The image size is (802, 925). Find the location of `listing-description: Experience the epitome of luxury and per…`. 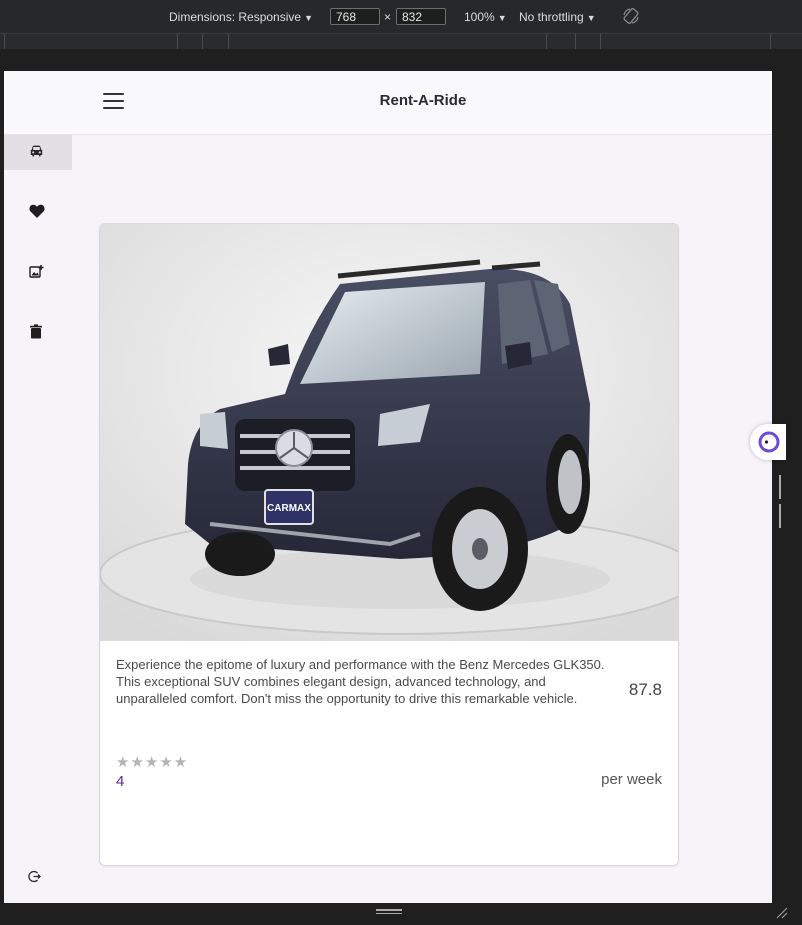

listing-description: Experience the epitome of luxury and per… is located at coordinates (360, 681).